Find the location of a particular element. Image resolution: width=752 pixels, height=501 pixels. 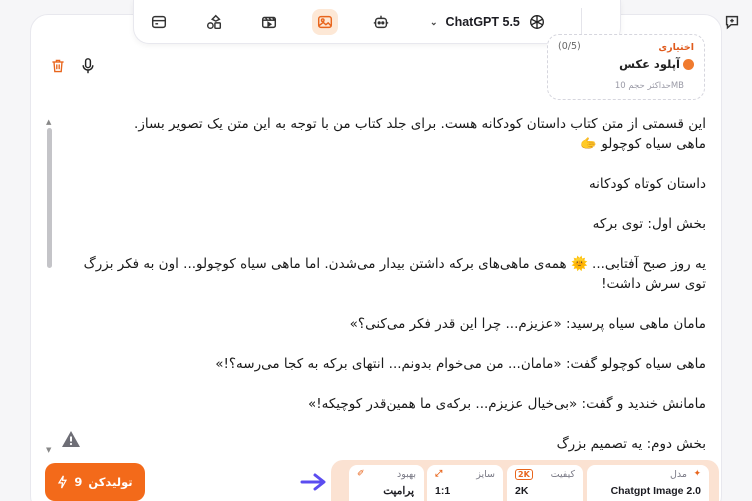

quality-value: 2K is located at coordinates (522, 491).